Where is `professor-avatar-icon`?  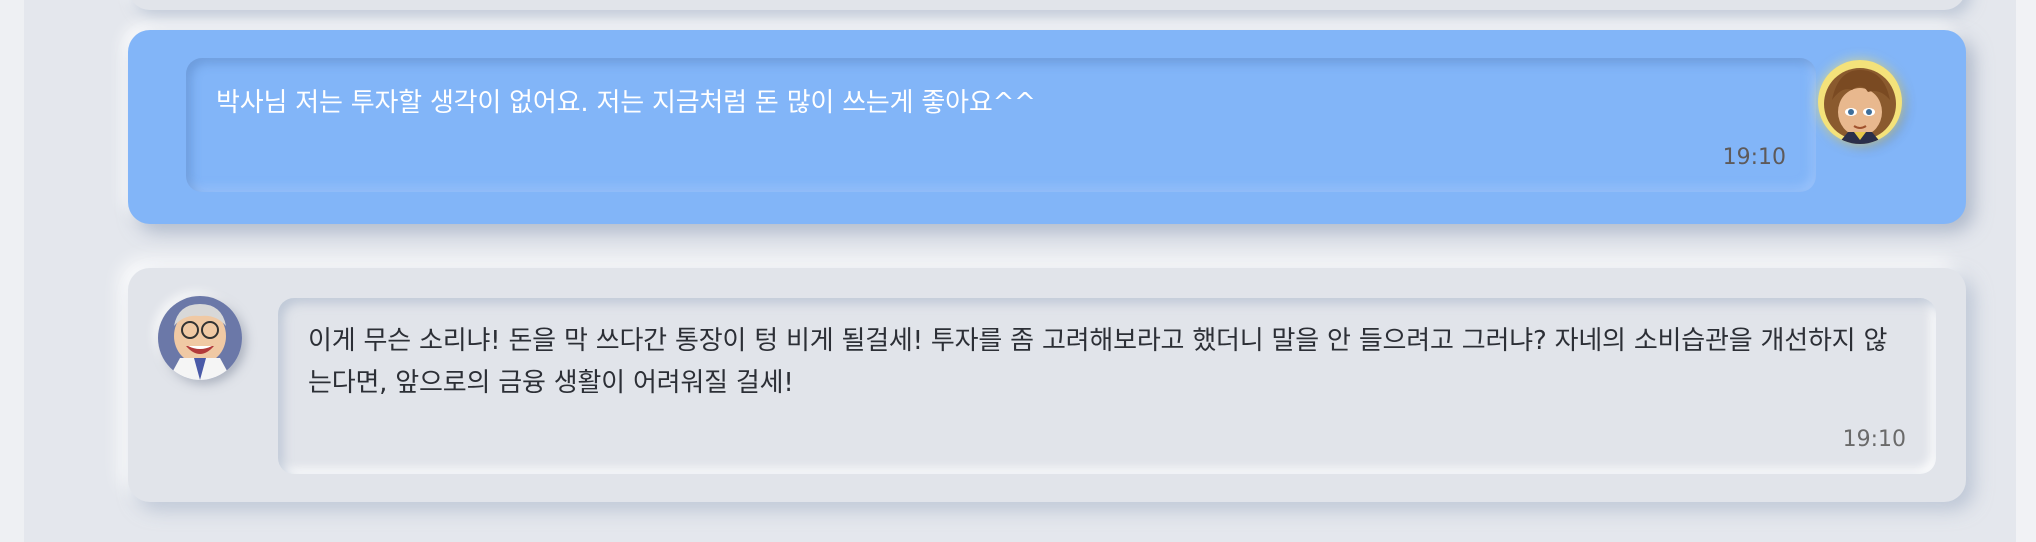
professor-avatar-icon is located at coordinates (200, 338).